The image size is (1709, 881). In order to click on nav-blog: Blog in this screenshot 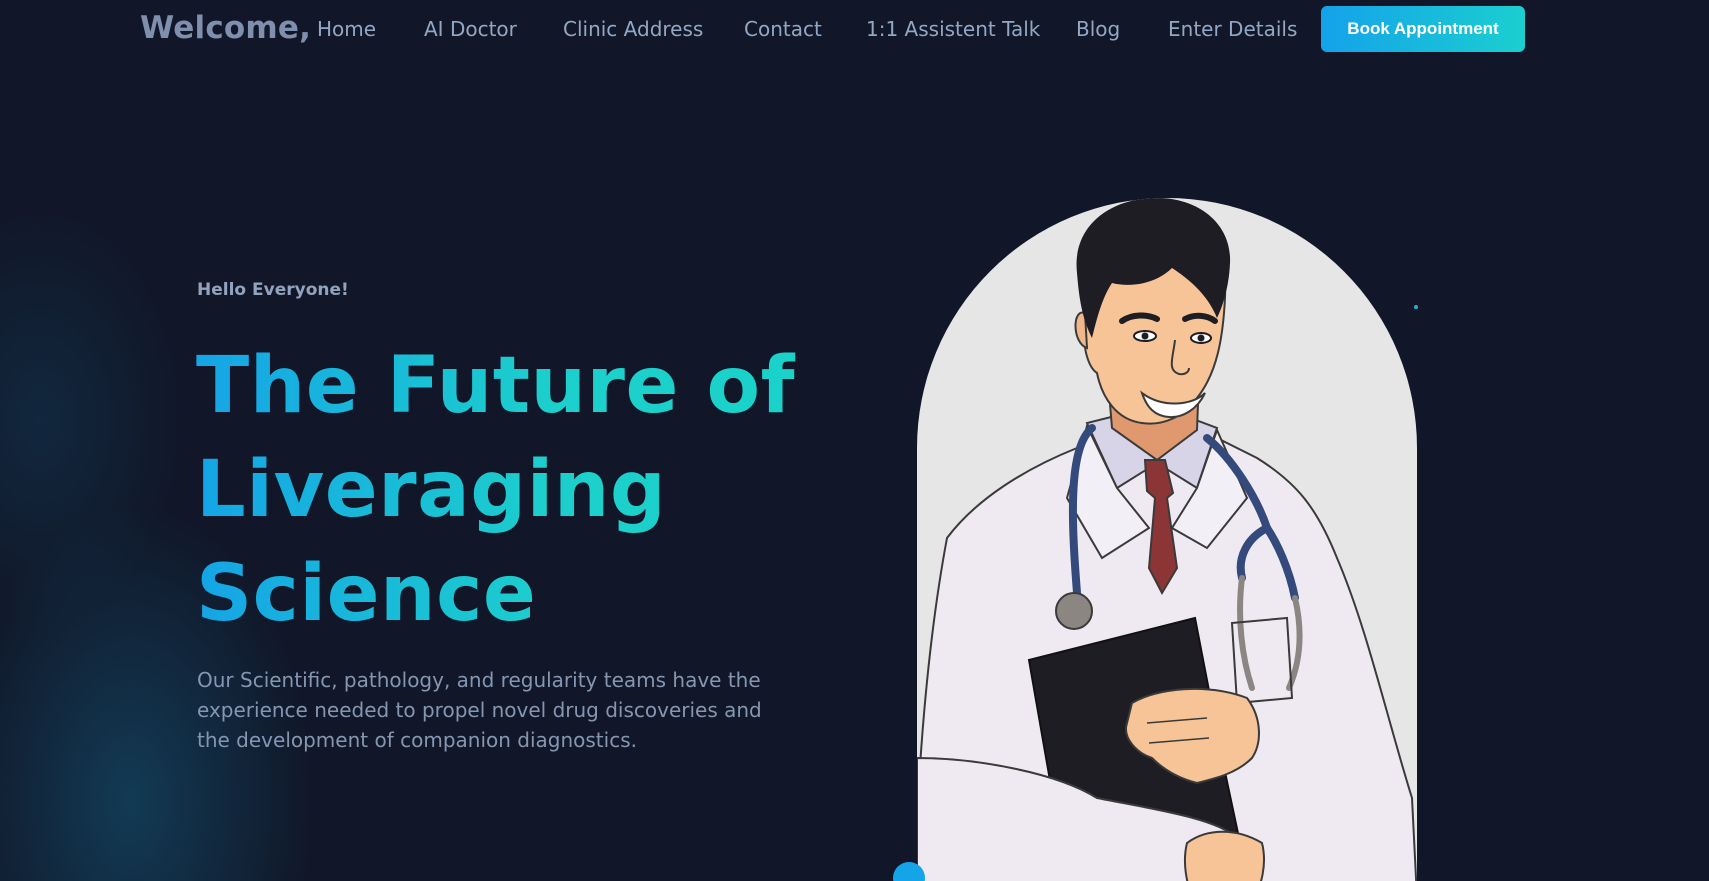, I will do `click(1098, 29)`.